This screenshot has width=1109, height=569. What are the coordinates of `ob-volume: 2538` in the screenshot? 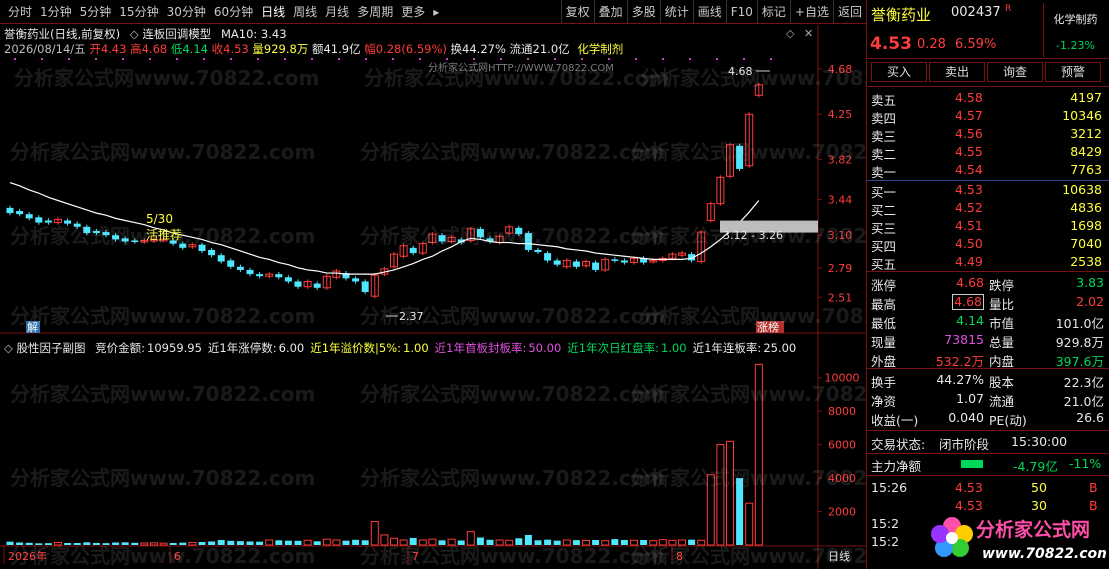 It's located at (1086, 261).